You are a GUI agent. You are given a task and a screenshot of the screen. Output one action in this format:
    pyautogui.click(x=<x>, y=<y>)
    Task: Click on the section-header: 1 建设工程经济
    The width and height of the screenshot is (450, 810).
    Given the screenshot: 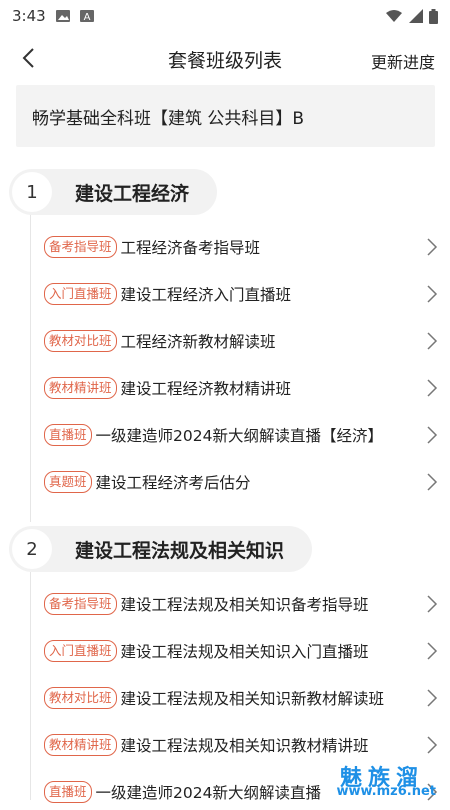 What is the action you would take?
    pyautogui.click(x=113, y=192)
    